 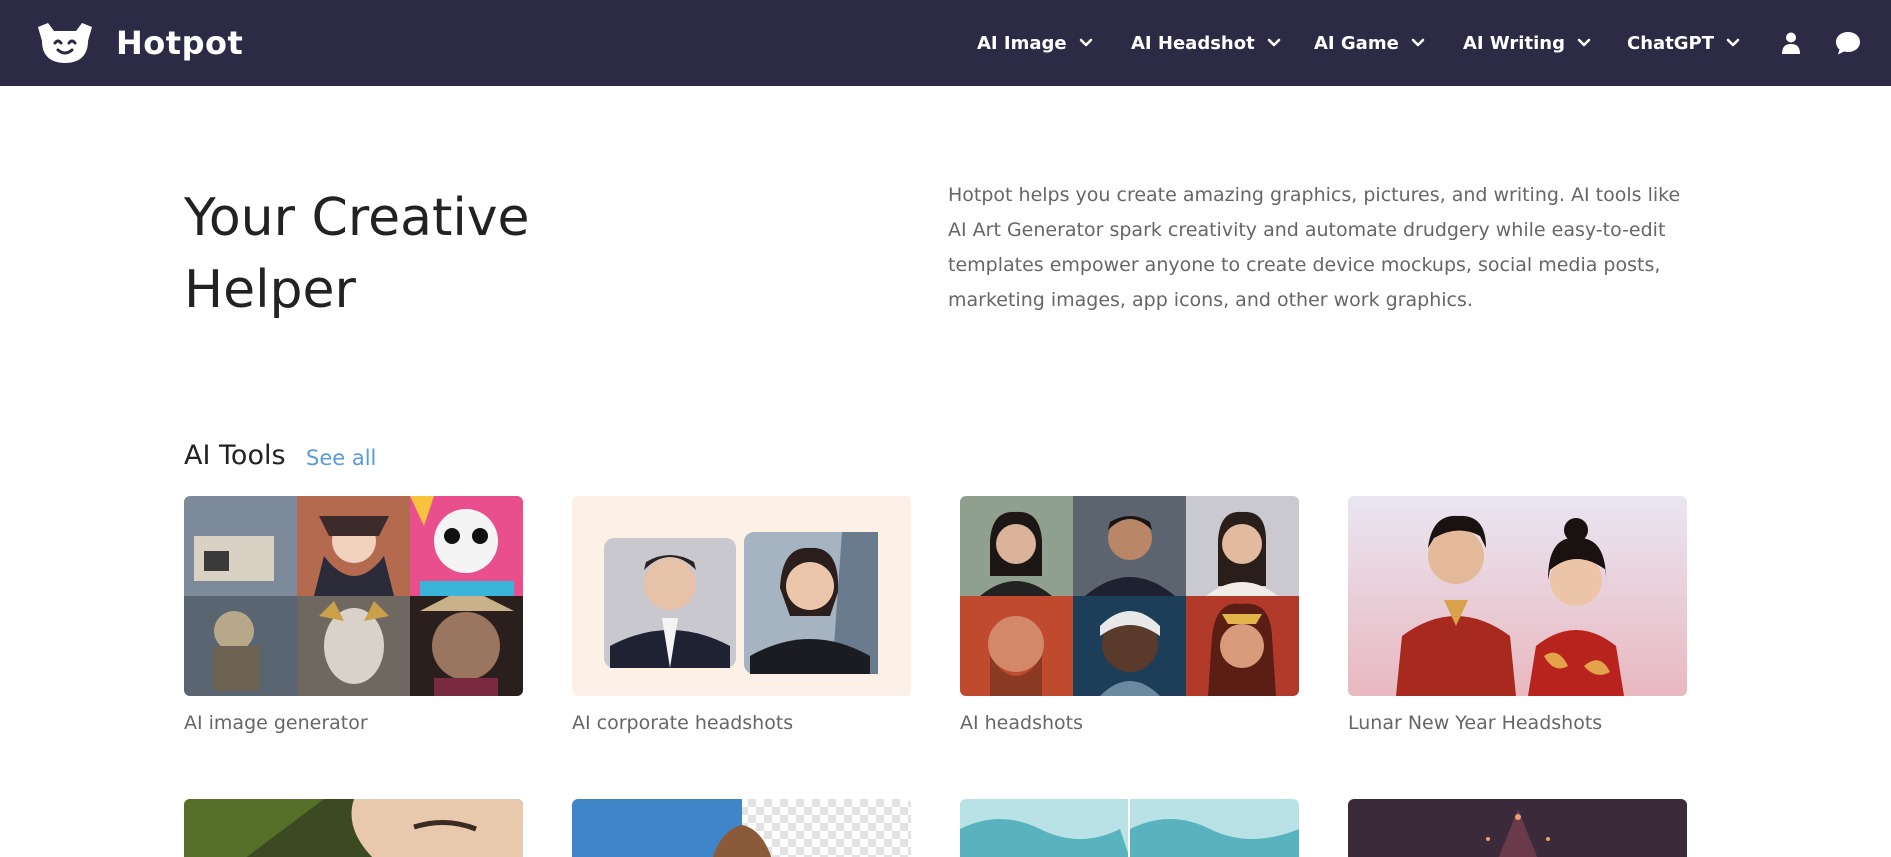 I want to click on ai-tools-heading: AI Tools, so click(x=235, y=455).